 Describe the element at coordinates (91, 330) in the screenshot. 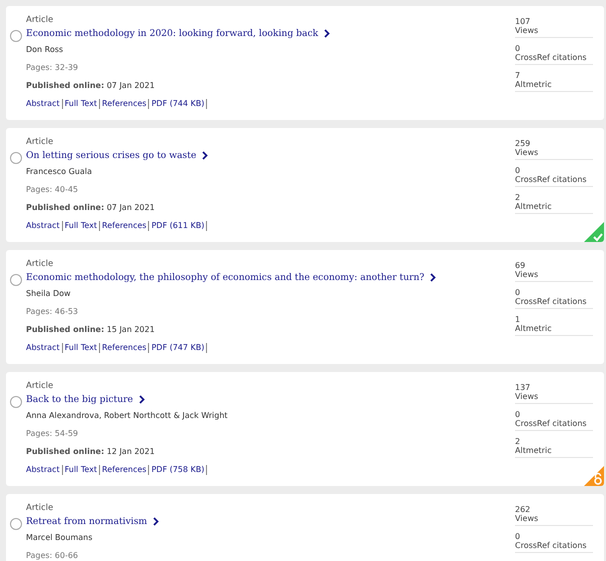

I see `published-date: Published online: 15 Jan 2021` at that location.